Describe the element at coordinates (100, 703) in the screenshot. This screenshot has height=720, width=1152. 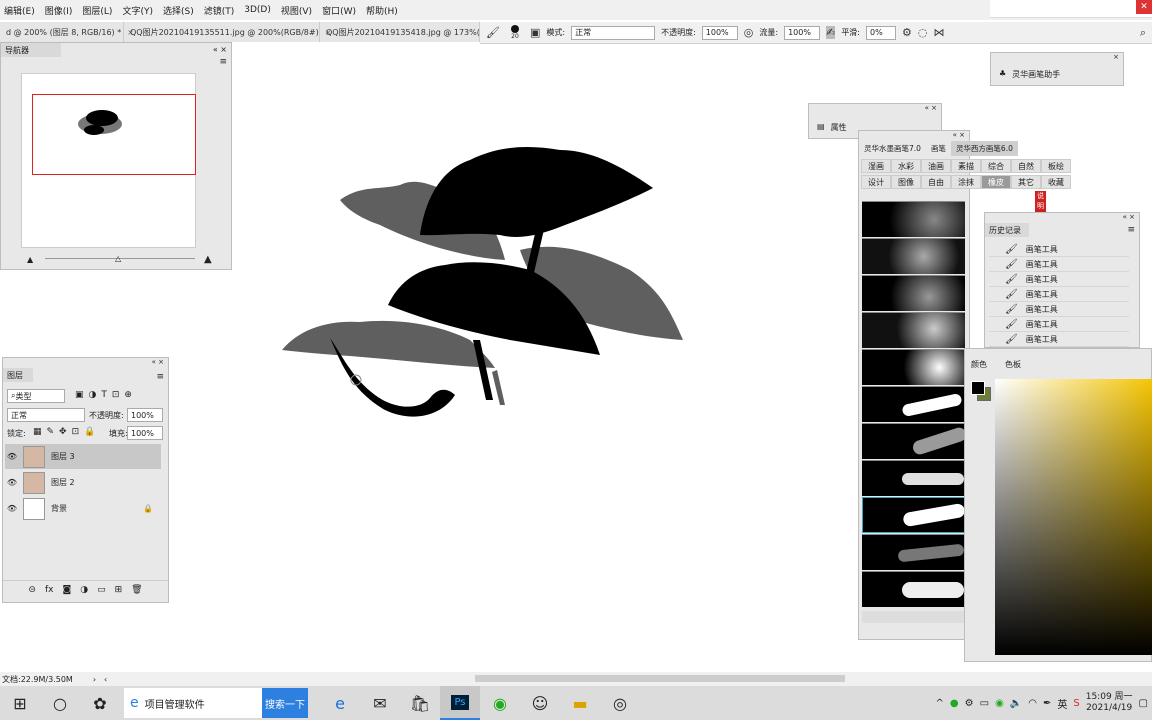
I see `pinwheel-app-icon: ✿` at that location.